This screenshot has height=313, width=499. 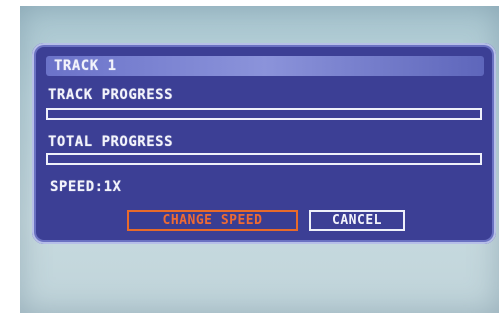 I want to click on total-progress-label: TOTAL PROGRESS, so click(x=111, y=142).